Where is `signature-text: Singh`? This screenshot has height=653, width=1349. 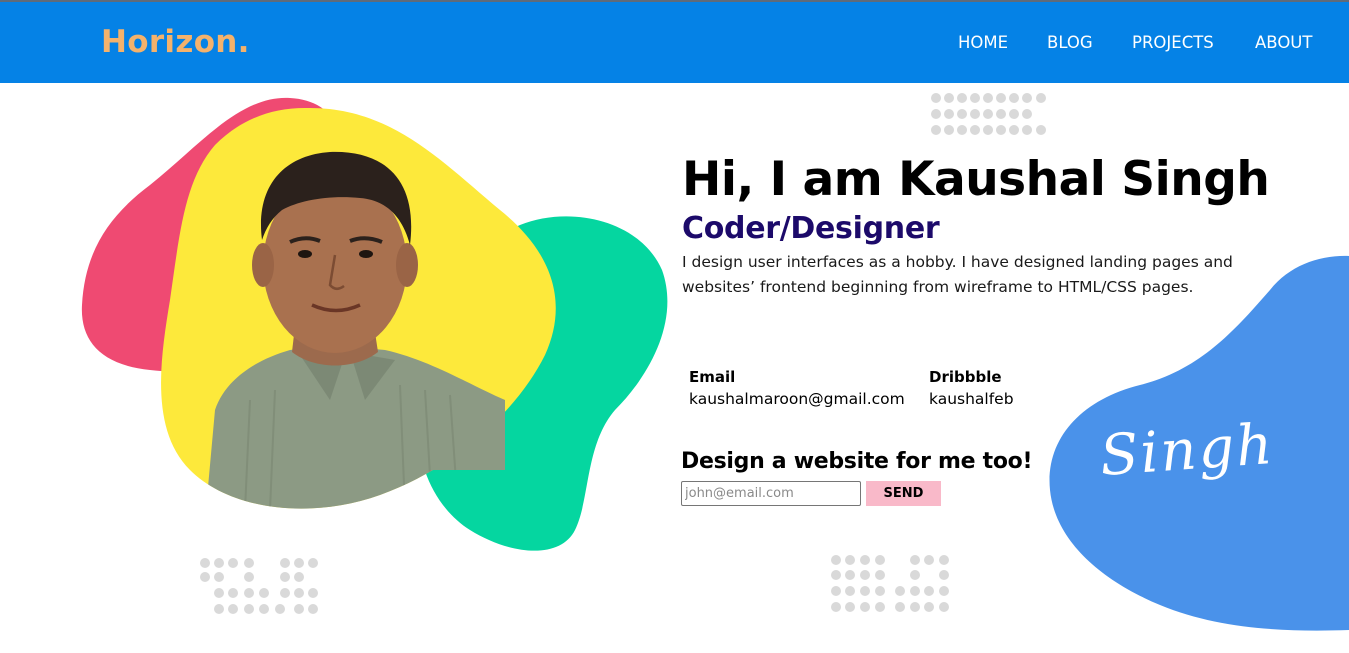 signature-text: Singh is located at coordinates (1187, 450).